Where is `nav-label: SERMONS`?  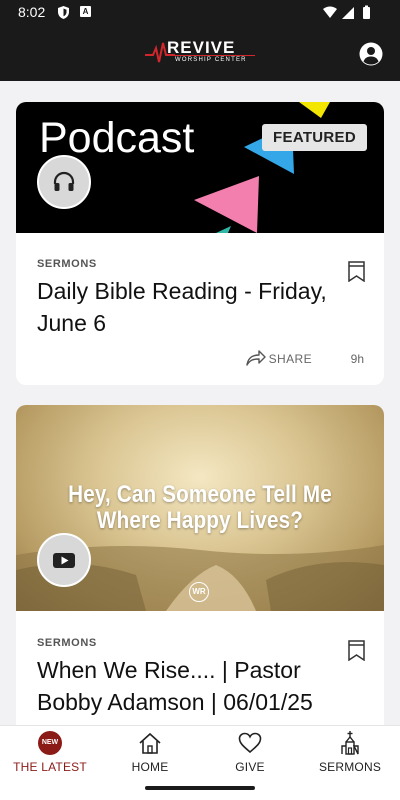 nav-label: SERMONS is located at coordinates (350, 767).